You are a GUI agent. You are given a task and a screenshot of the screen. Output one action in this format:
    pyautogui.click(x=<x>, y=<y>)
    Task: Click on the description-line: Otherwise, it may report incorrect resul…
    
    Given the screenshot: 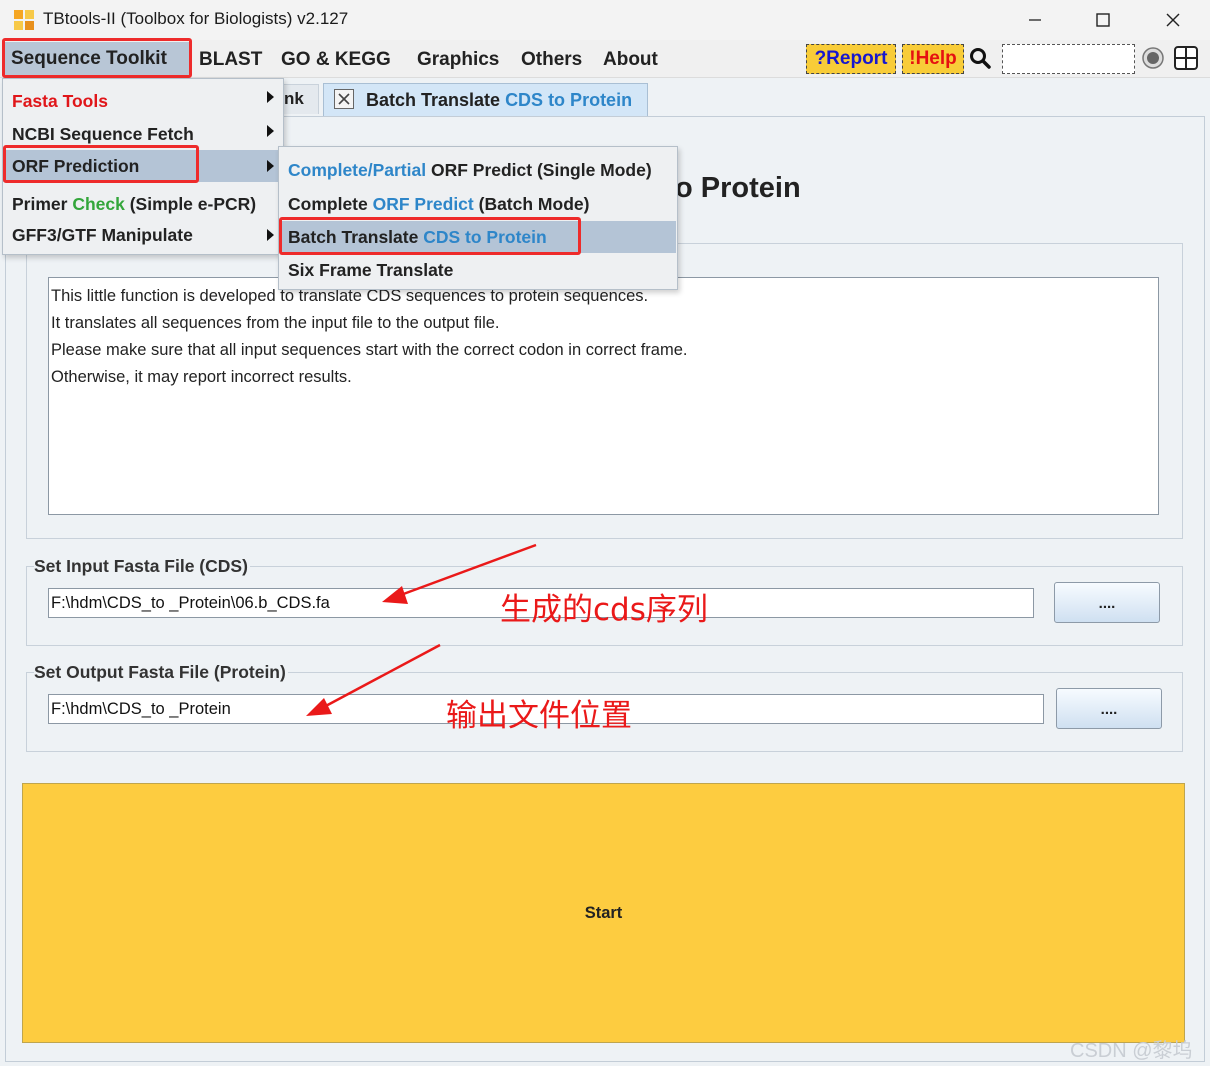 What is the action you would take?
    pyautogui.click(x=201, y=377)
    